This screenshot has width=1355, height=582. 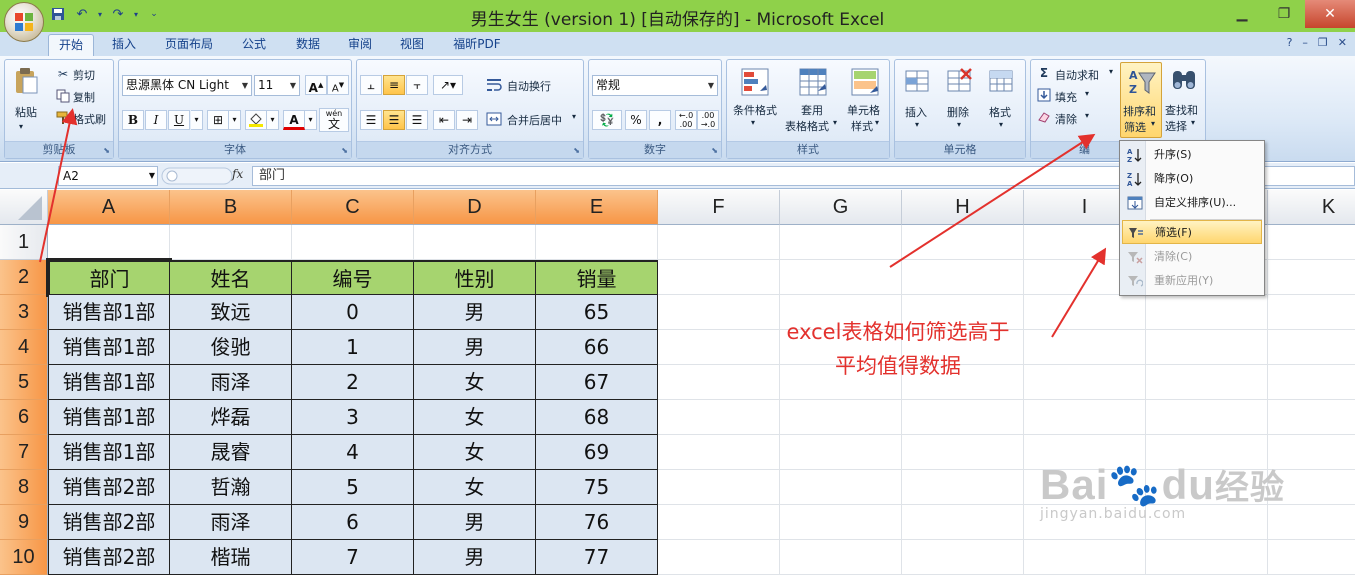 I want to click on table-cell: 0, so click(x=353, y=312).